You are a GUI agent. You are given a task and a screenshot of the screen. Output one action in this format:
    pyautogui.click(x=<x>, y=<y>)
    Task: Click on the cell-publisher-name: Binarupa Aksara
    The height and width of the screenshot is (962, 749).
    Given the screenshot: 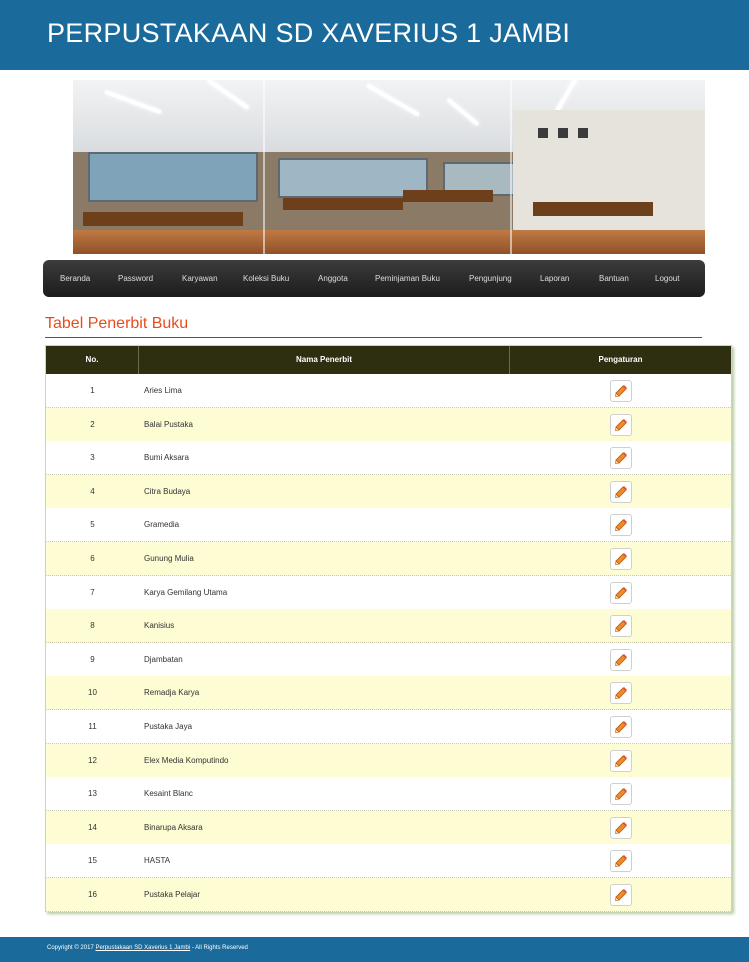 What is the action you would take?
    pyautogui.click(x=173, y=827)
    